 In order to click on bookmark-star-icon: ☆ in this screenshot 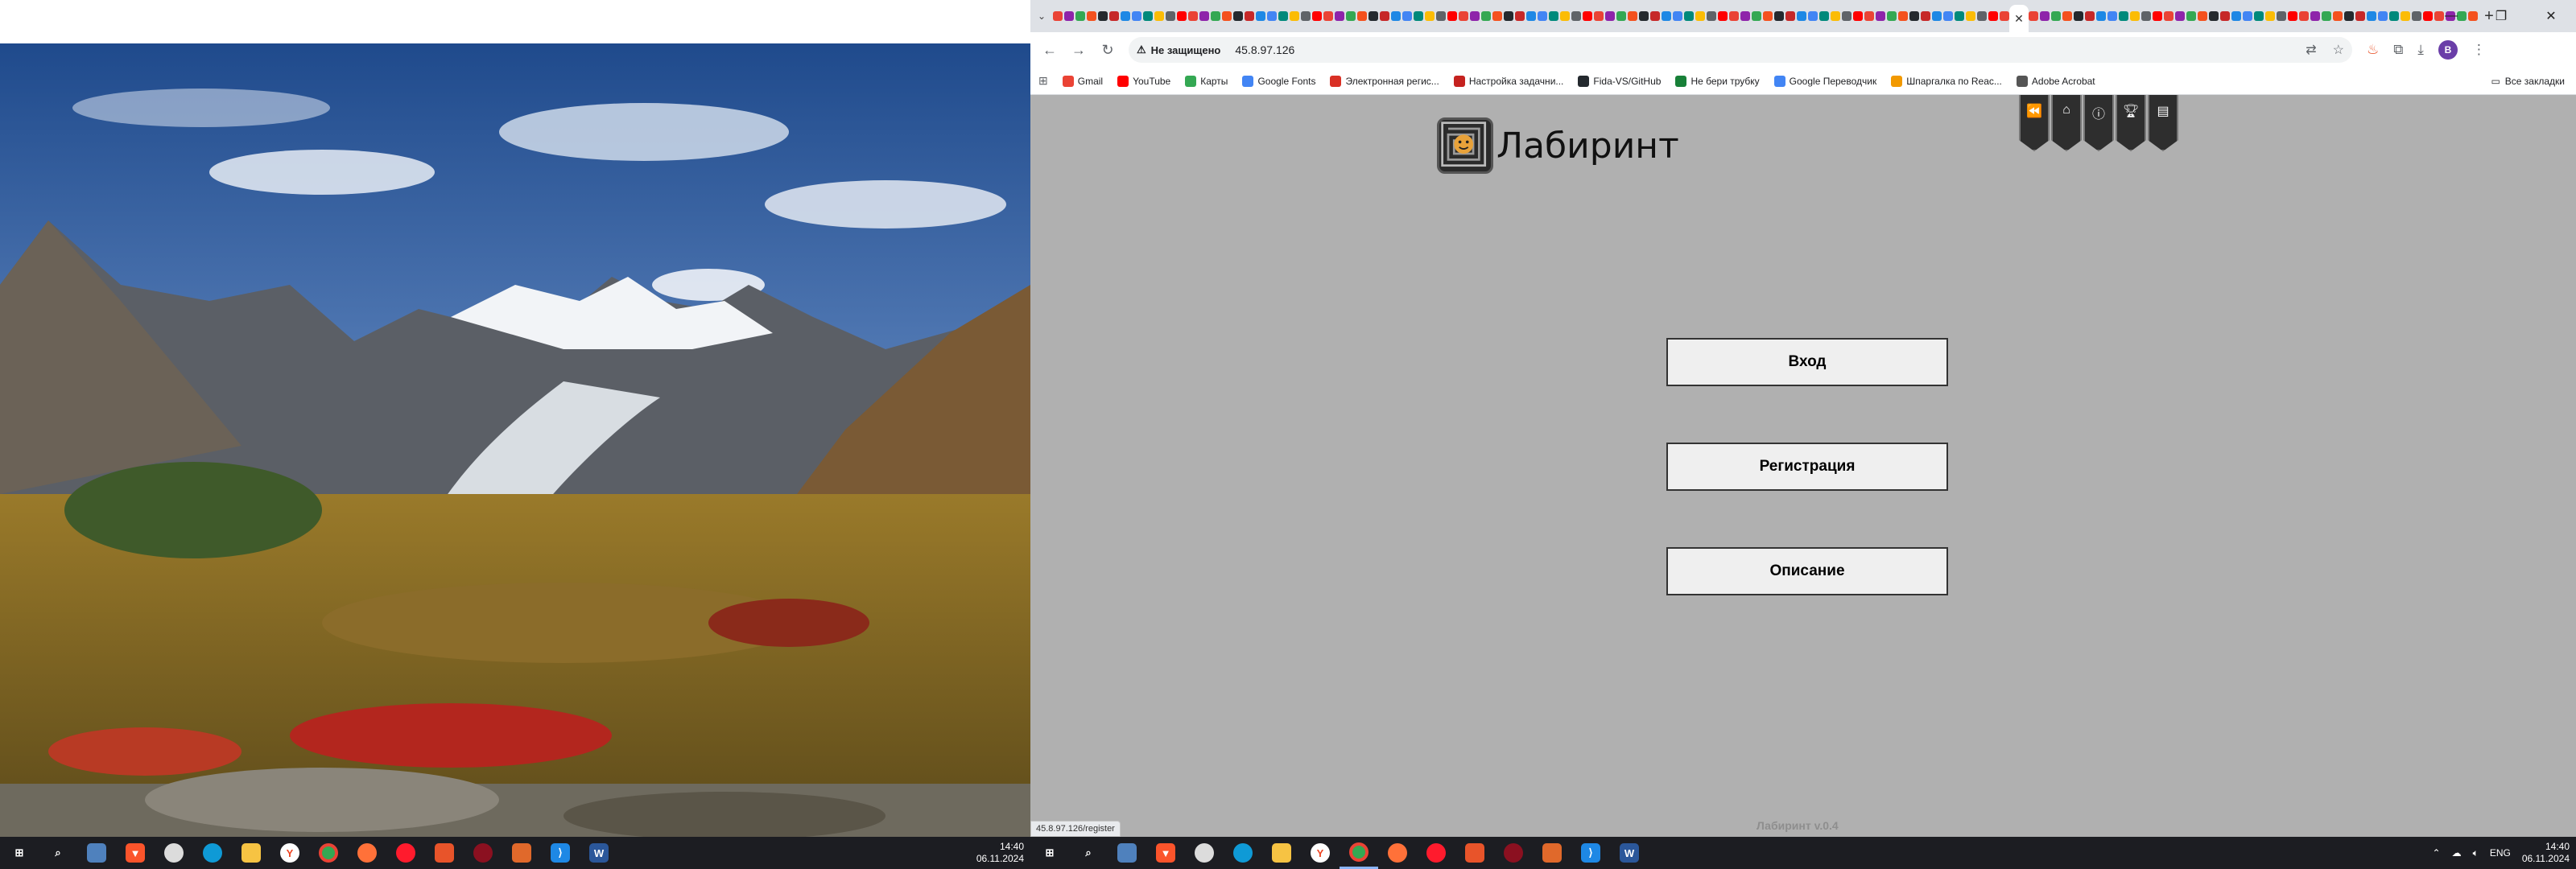, I will do `click(2338, 50)`.